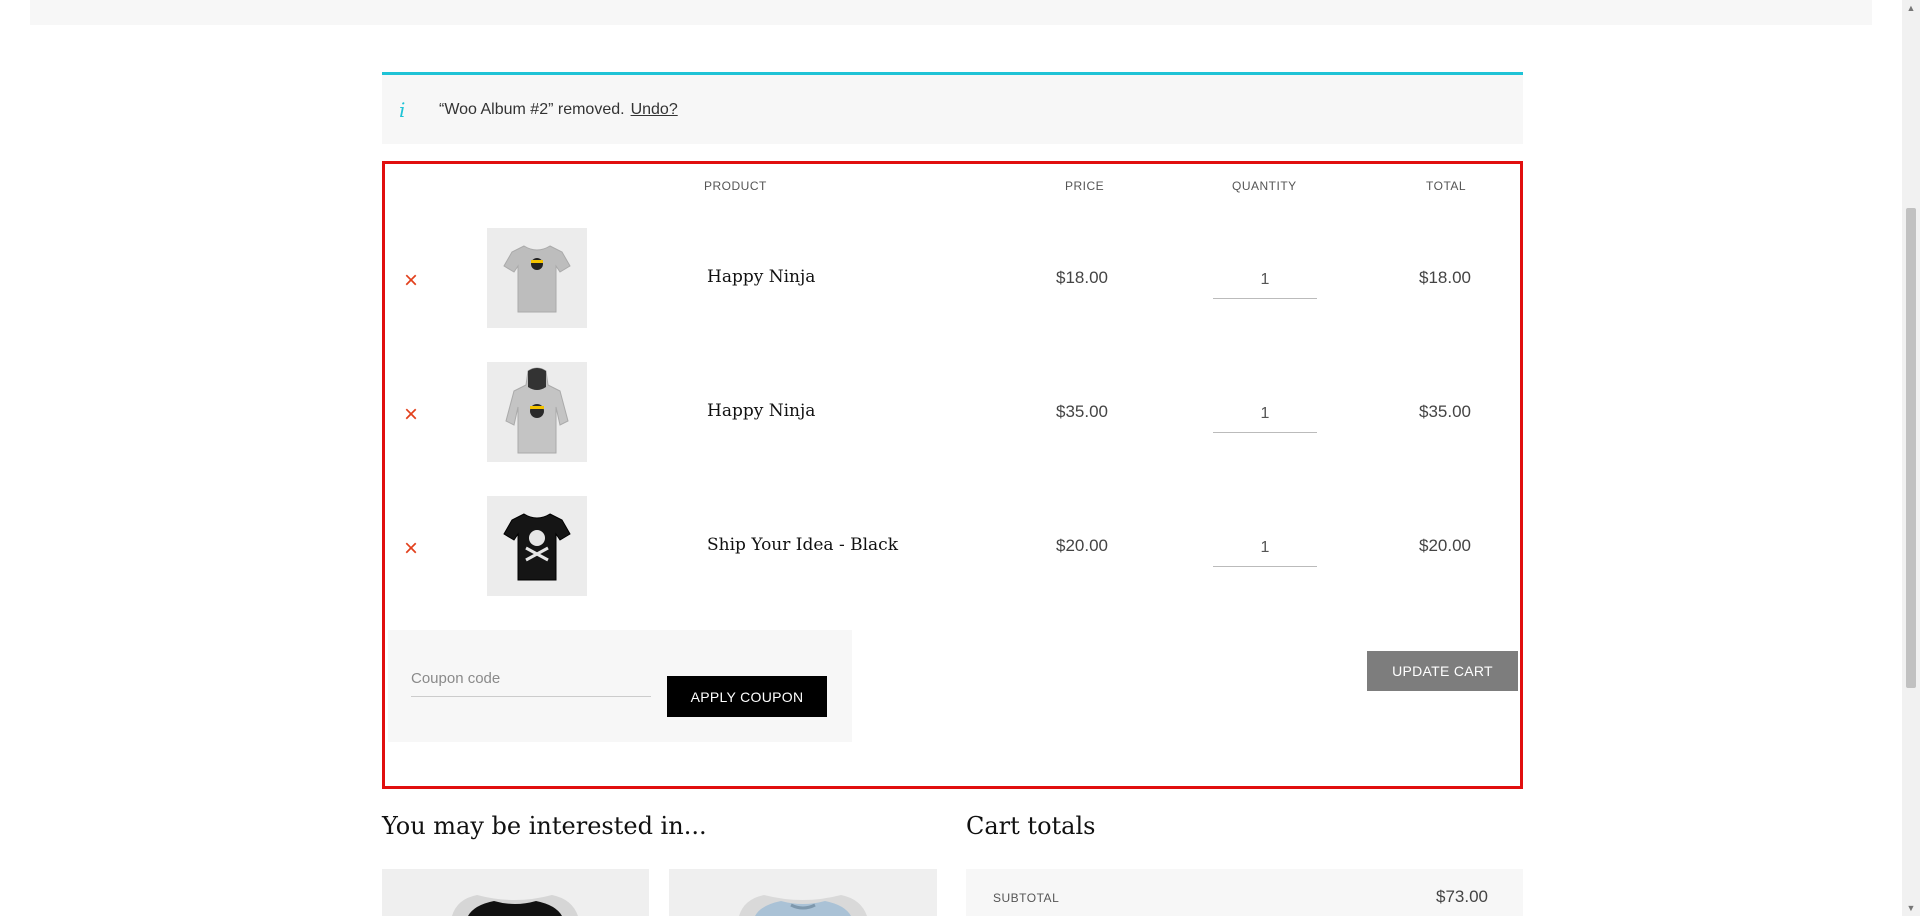 This screenshot has height=916, width=1920. Describe the element at coordinates (952, 108) in the screenshot. I see `removed-notice: i “Woo Album #2” removed. Undo?` at that location.